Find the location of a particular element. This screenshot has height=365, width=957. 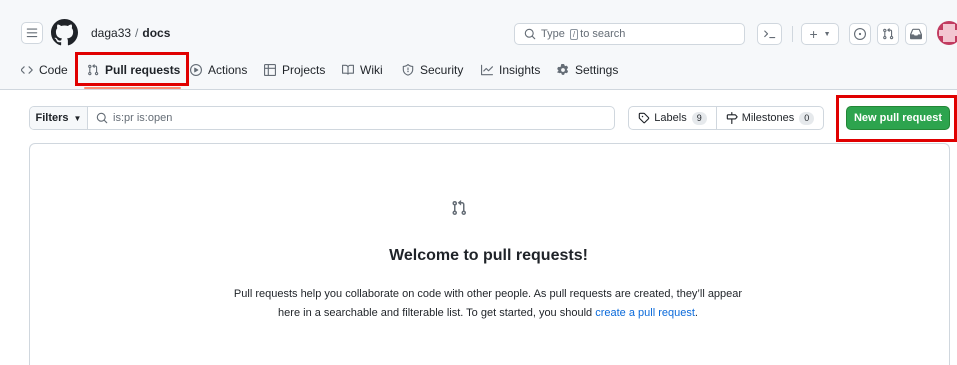

tab-security-label: Security is located at coordinates (442, 70).